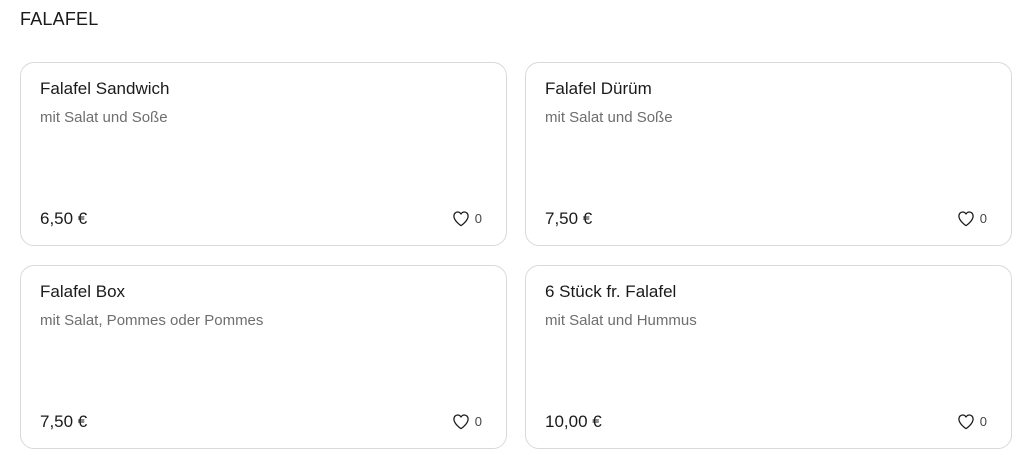 Image resolution: width=1024 pixels, height=455 pixels. I want to click on item-name: 6 Stück fr. Falafel, so click(611, 291).